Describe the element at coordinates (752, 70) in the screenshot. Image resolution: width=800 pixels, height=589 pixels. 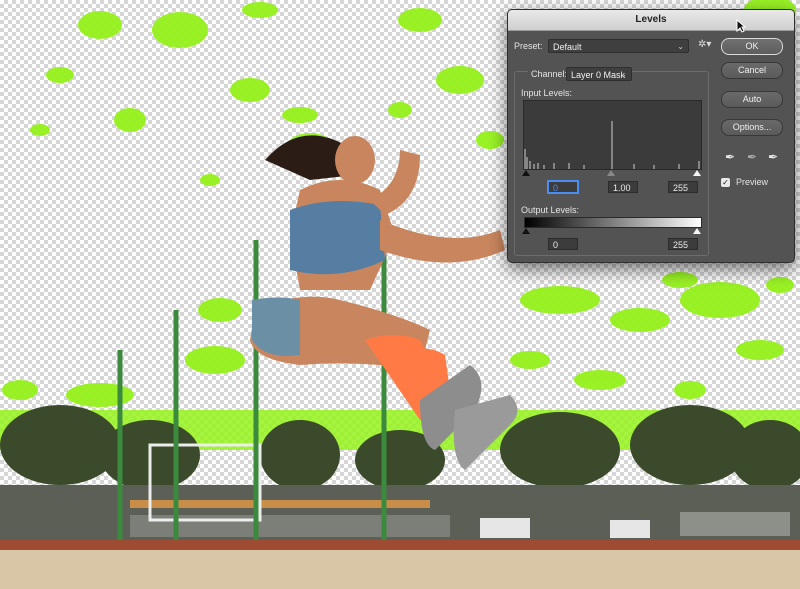
I see `cancel-button: Cancel` at that location.